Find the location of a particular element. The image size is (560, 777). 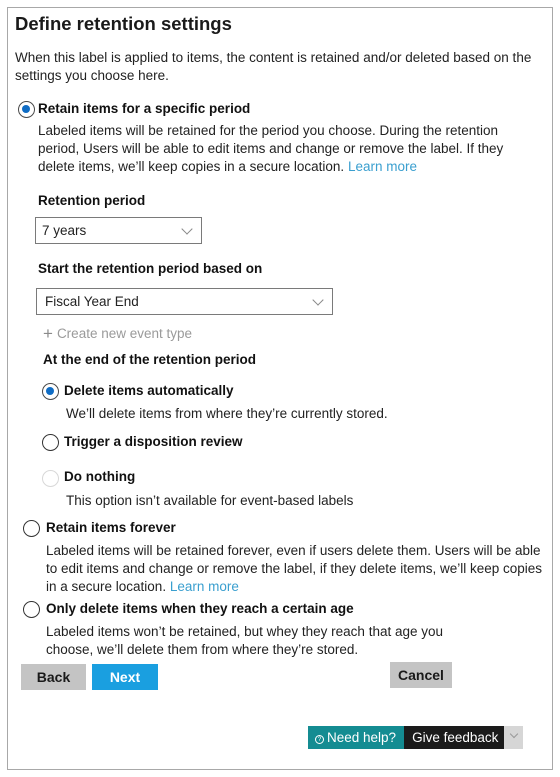

retain-period-radio is located at coordinates (26, 109).